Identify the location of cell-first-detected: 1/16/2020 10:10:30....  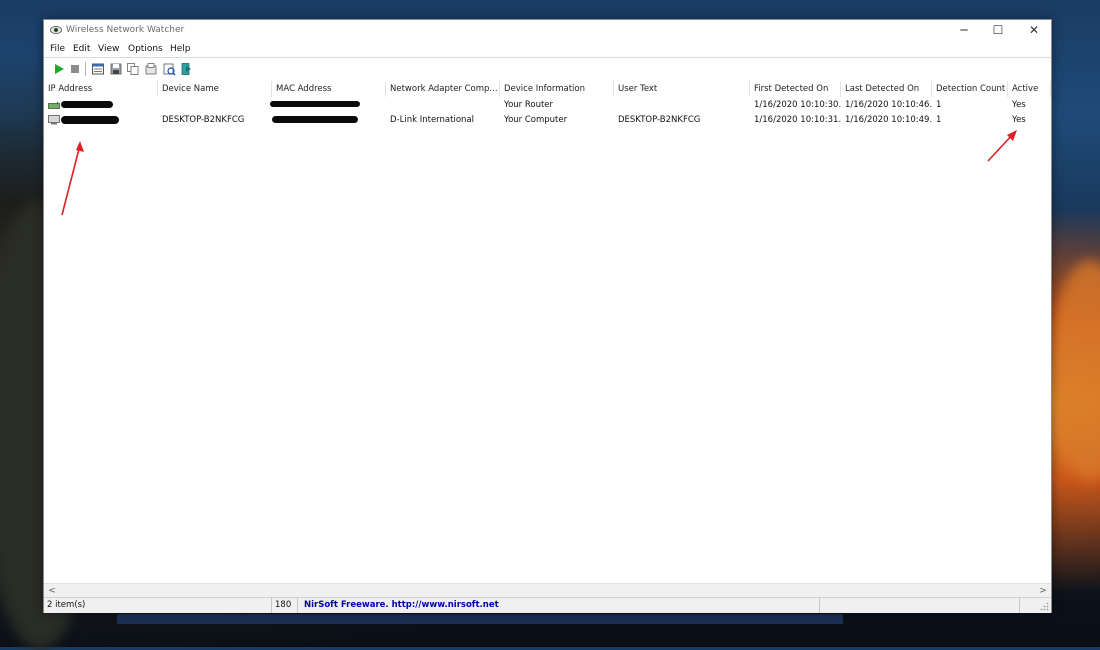
(797, 105).